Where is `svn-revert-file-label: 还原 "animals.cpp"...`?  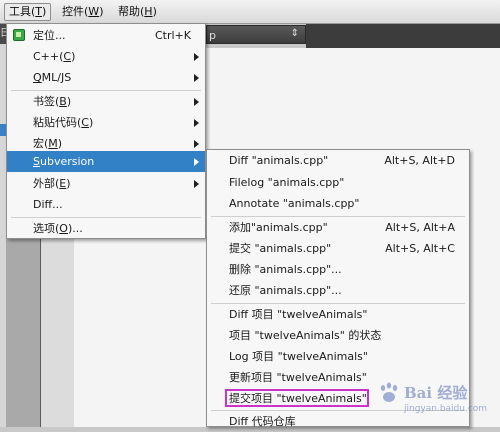
svn-revert-file-label: 还原 "animals.cpp"... is located at coordinates (285, 290).